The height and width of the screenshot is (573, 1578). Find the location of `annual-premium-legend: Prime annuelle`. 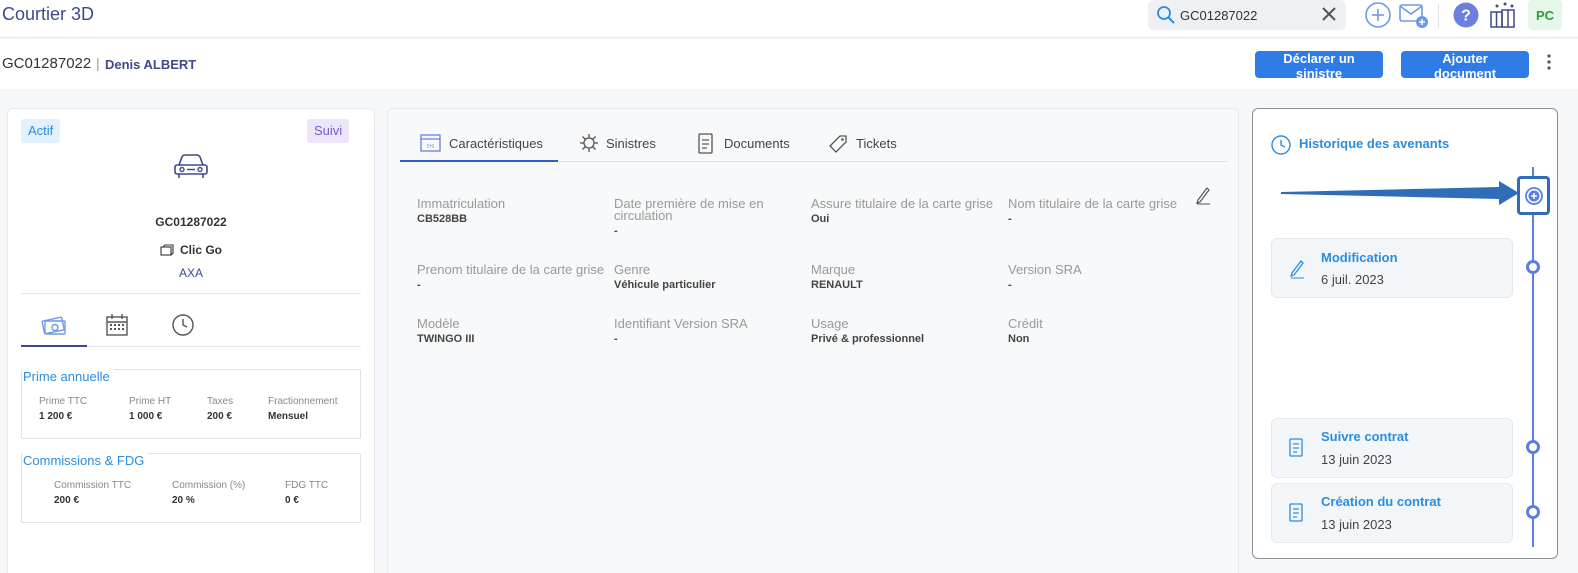

annual-premium-legend: Prime annuelle is located at coordinates (68, 376).